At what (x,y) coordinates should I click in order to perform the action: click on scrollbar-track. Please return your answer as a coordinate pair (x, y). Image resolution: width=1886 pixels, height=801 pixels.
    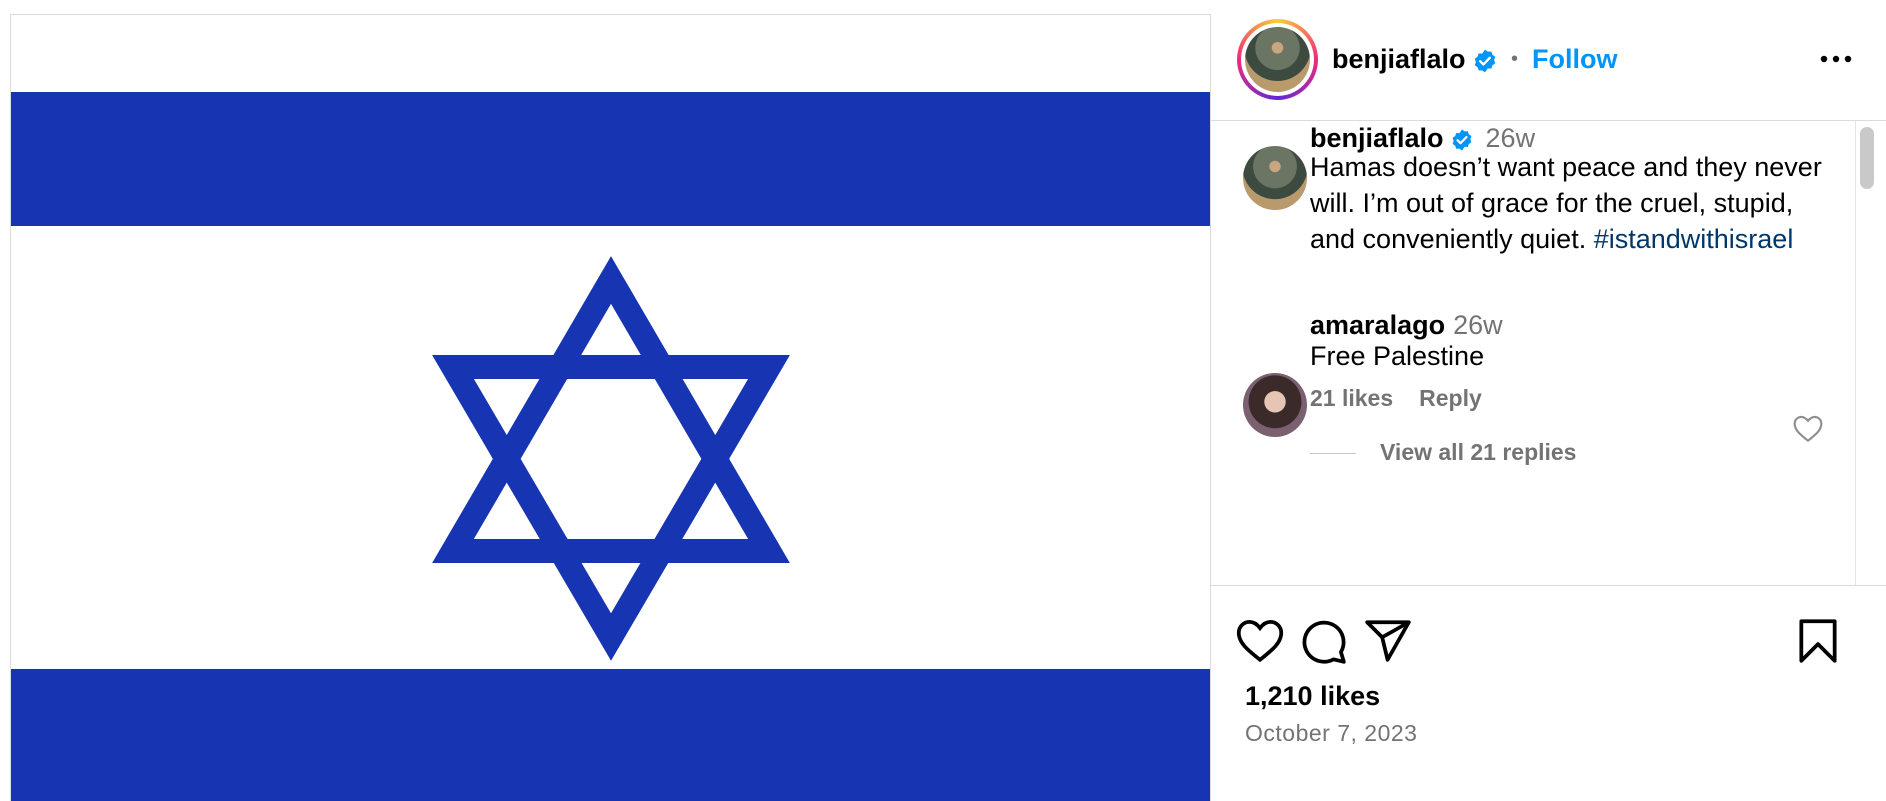
    Looking at the image, I should click on (1855, 353).